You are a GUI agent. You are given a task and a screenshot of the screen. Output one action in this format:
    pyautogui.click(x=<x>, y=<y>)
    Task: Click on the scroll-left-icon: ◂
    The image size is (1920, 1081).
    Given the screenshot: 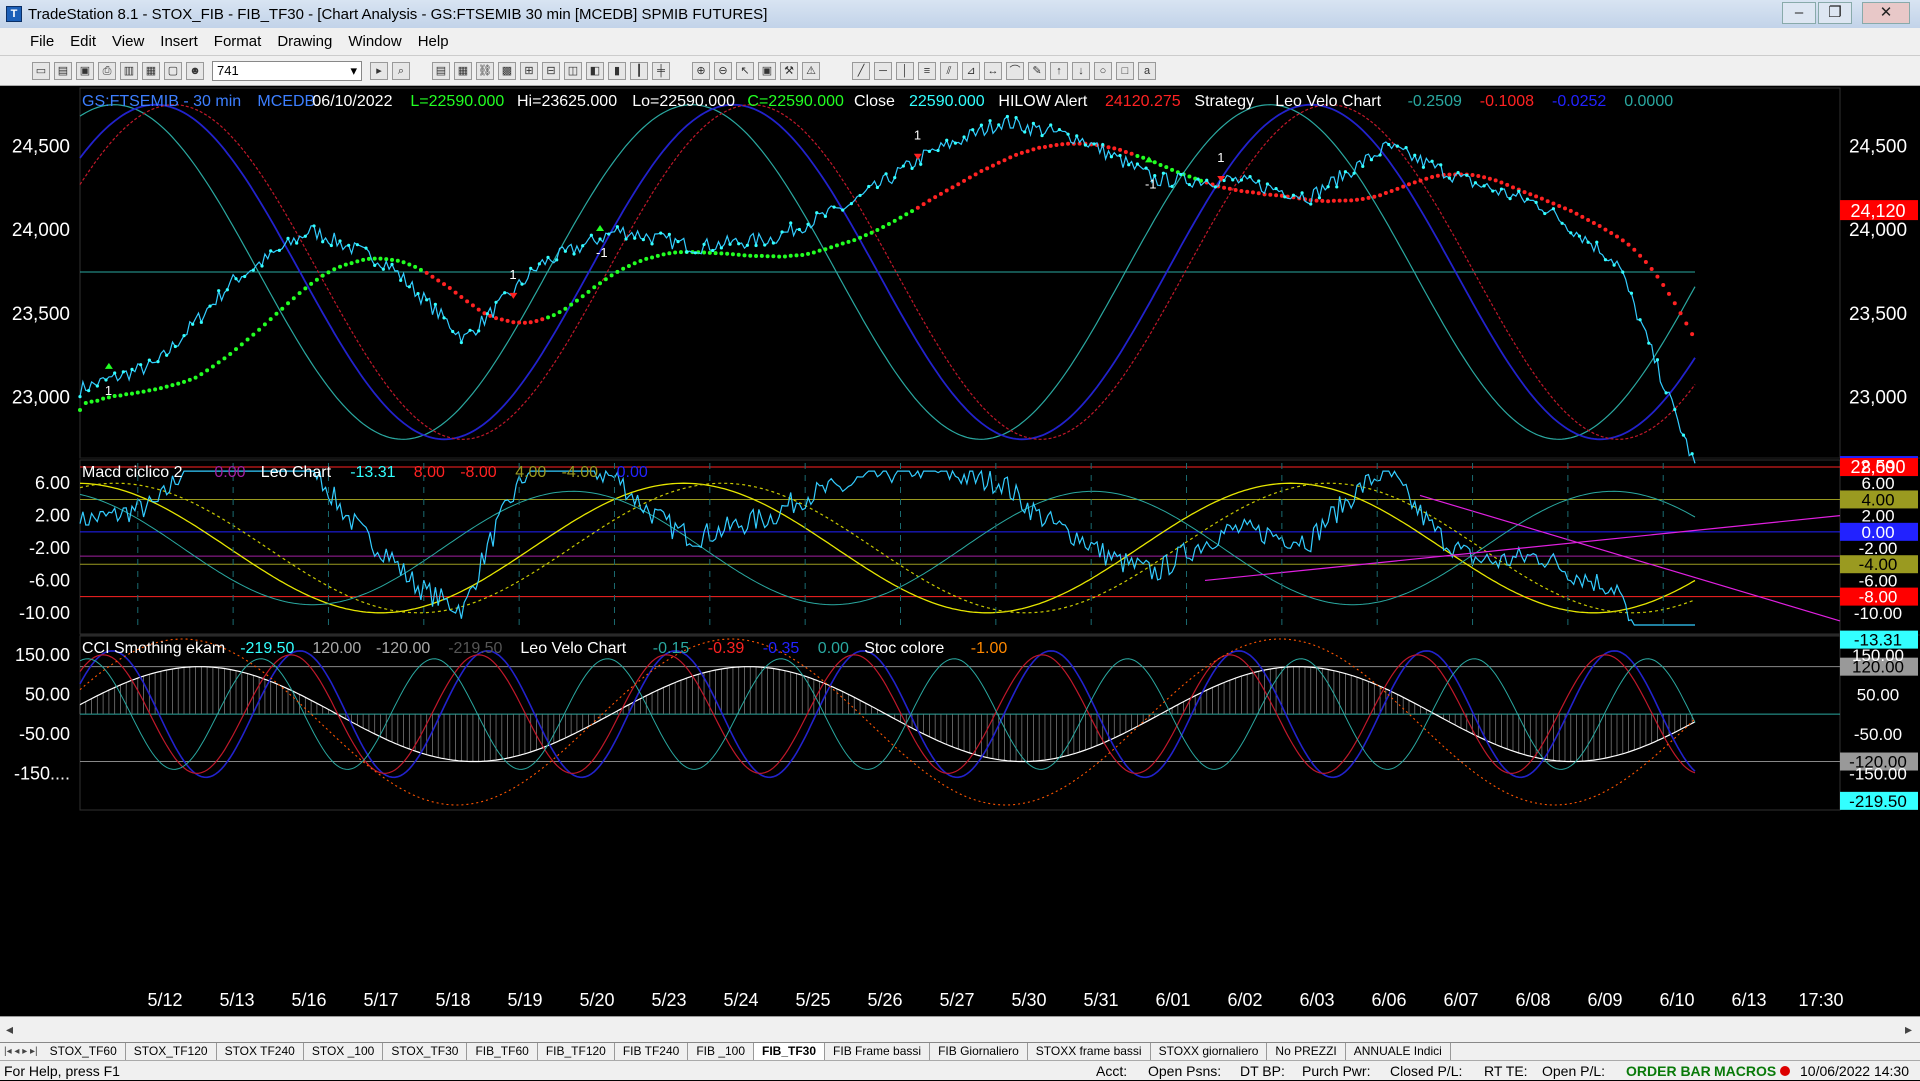 What is the action you would take?
    pyautogui.click(x=9, y=1029)
    